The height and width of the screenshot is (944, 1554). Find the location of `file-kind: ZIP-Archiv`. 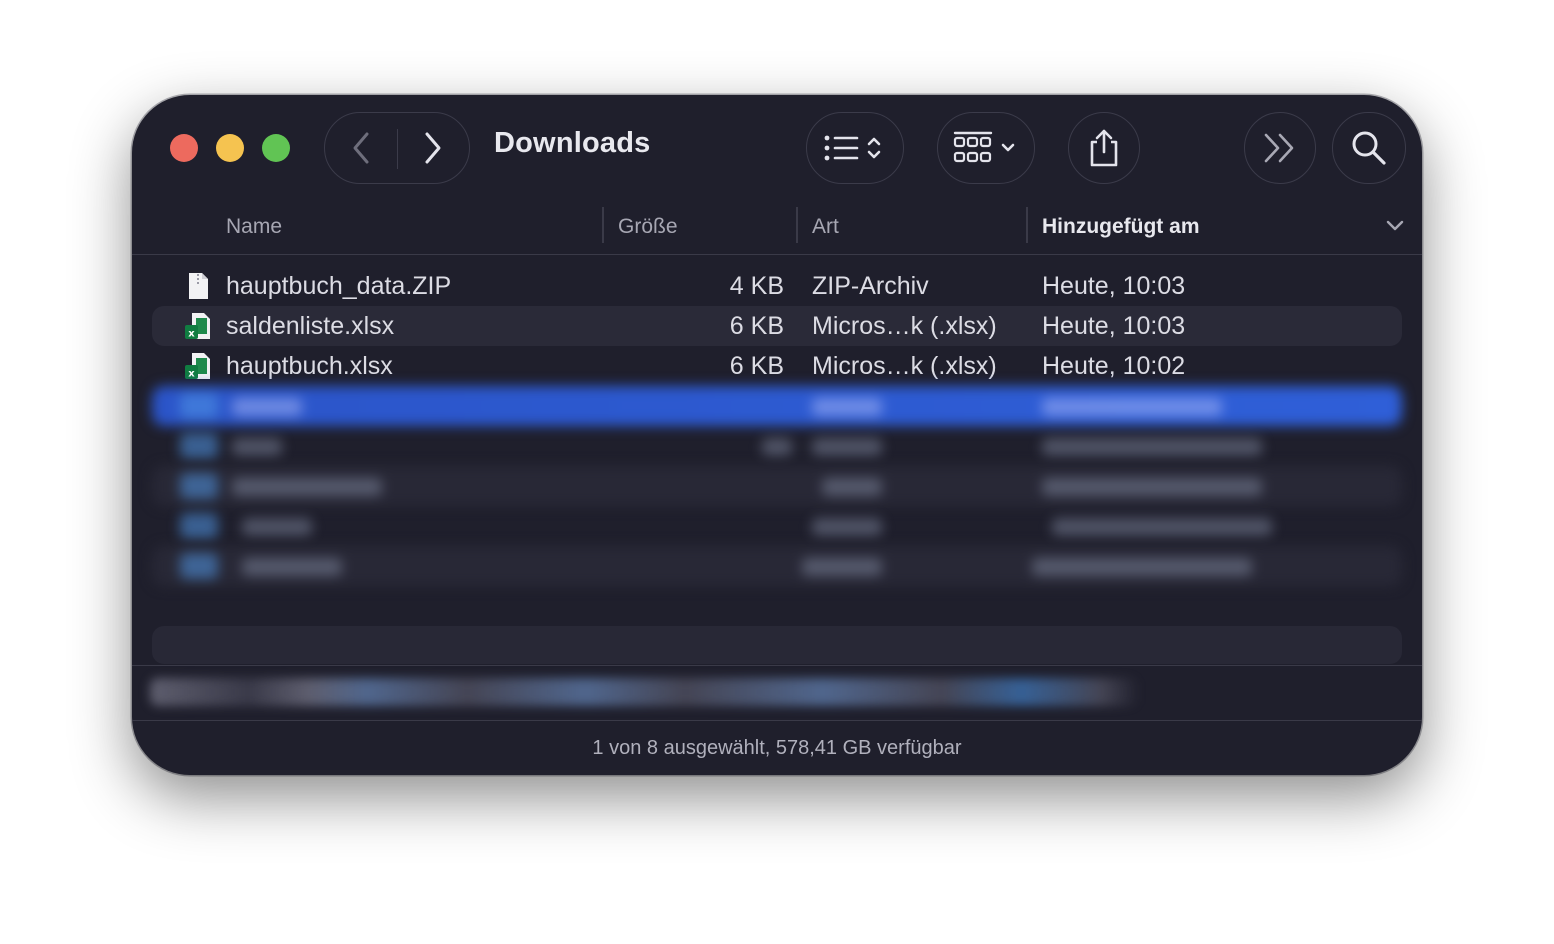

file-kind: ZIP-Archiv is located at coordinates (870, 286).